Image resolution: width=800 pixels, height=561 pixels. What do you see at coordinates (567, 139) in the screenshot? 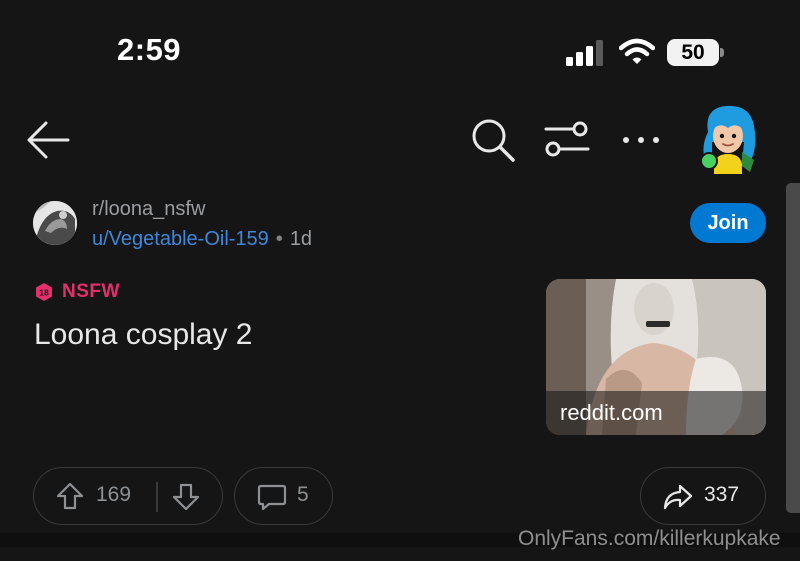
I see `filter-icon` at bounding box center [567, 139].